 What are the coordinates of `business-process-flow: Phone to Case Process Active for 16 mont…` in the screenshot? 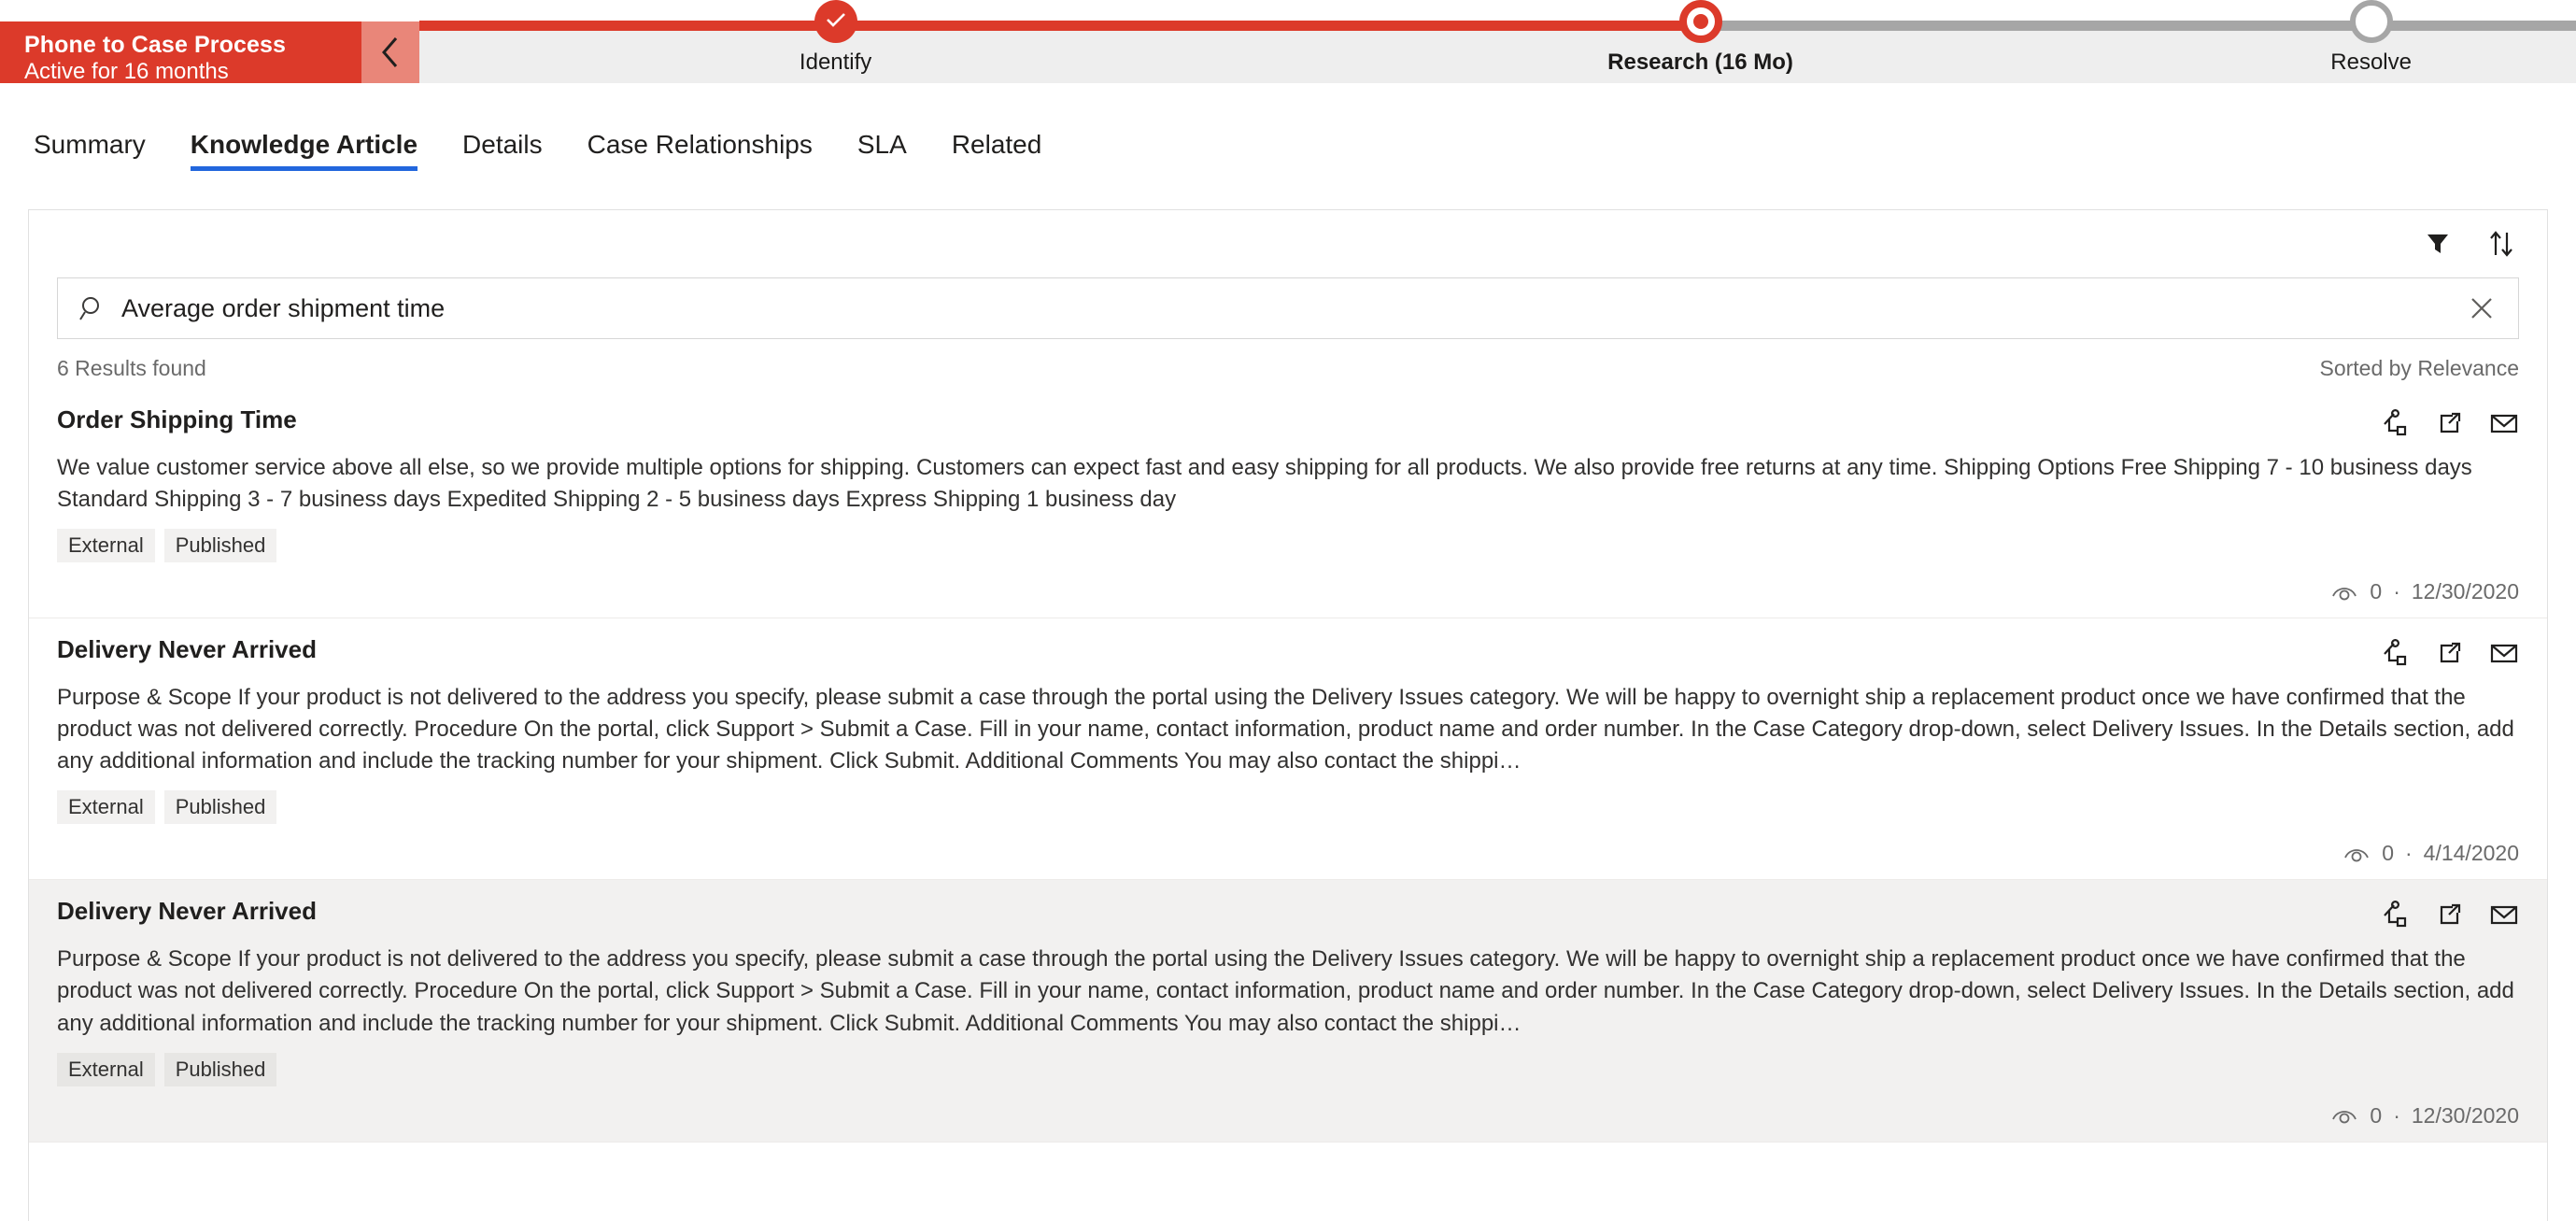 It's located at (1288, 53).